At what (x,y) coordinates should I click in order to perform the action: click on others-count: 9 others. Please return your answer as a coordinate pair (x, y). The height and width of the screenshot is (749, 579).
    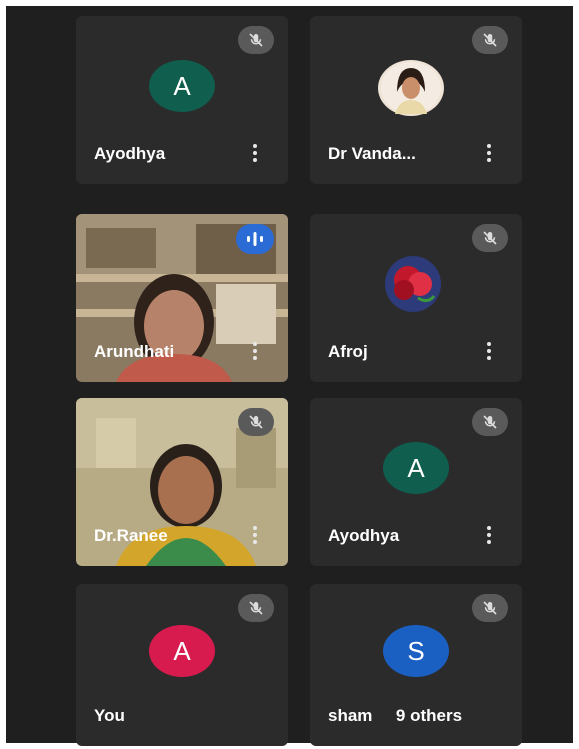
    Looking at the image, I should click on (429, 715).